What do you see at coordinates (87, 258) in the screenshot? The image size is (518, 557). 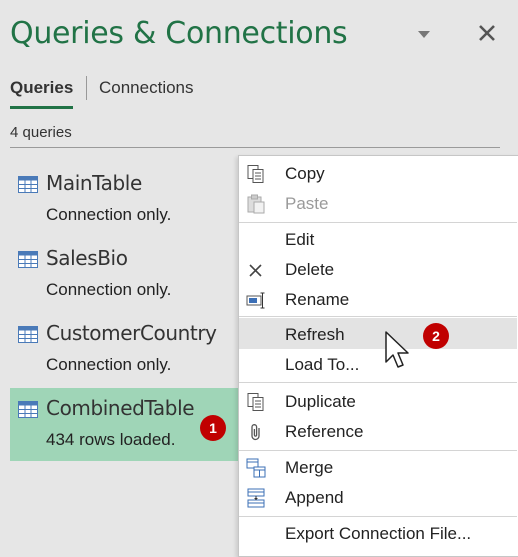 I see `query-name: SalesBio` at bounding box center [87, 258].